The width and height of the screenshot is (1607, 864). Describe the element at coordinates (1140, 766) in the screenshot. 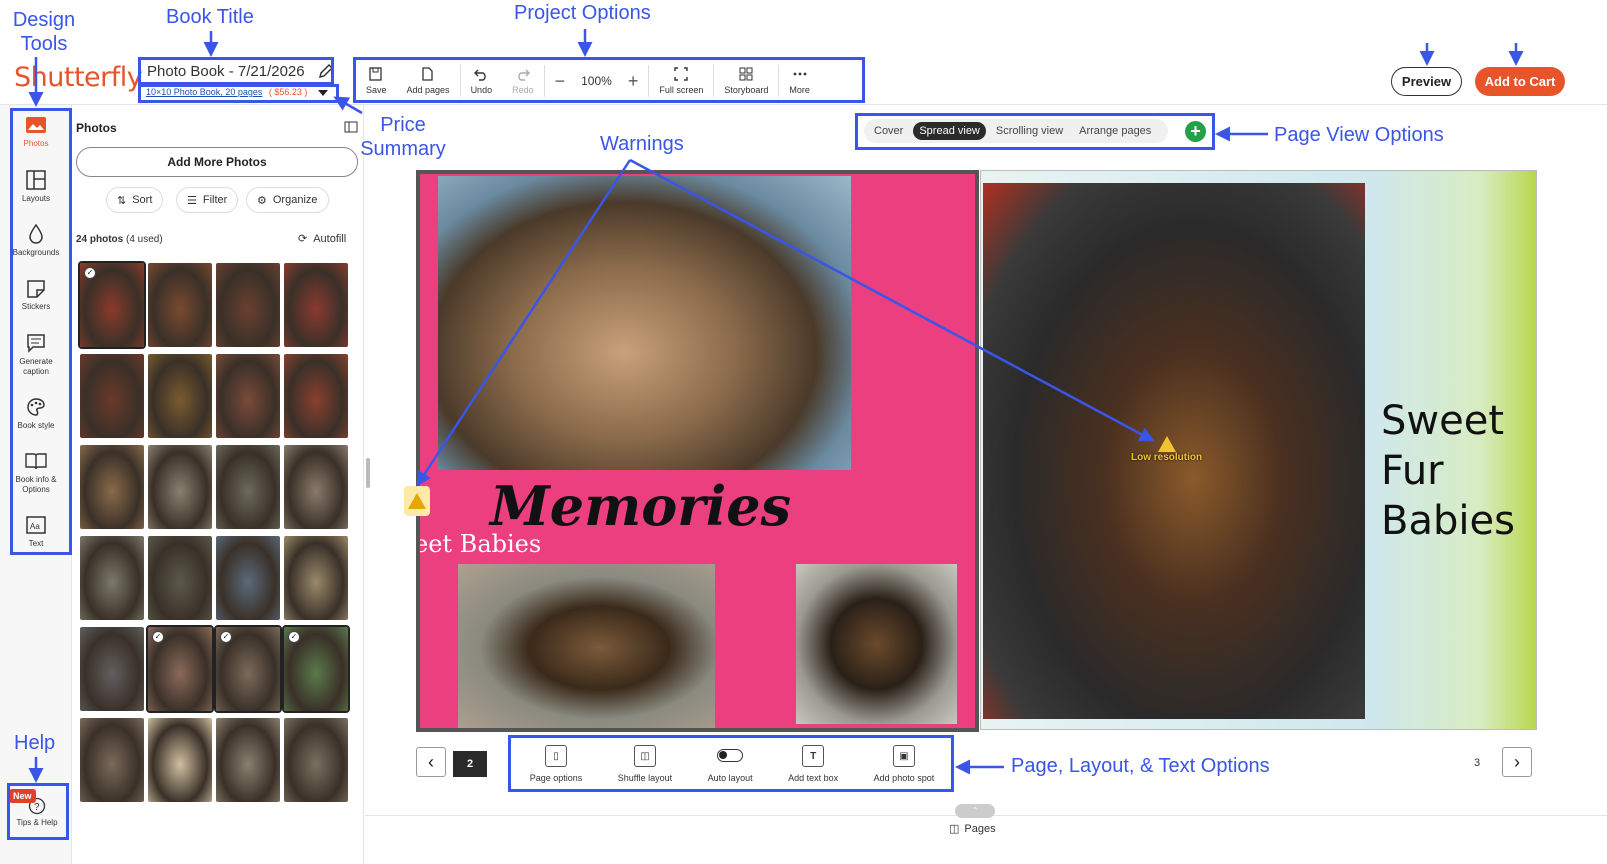

I see `annotation-page-tools: Page, Layout, & Text Options` at that location.